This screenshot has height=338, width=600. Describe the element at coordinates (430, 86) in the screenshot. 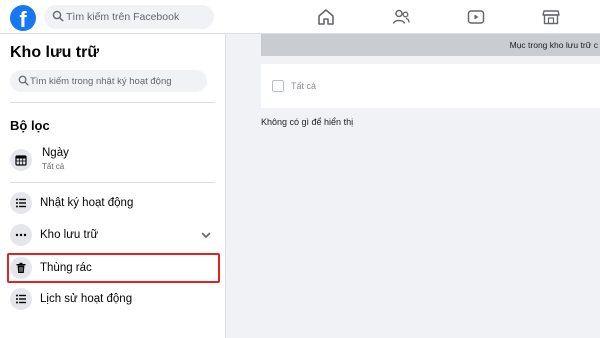

I see `select-all-card: Tất cả` at that location.